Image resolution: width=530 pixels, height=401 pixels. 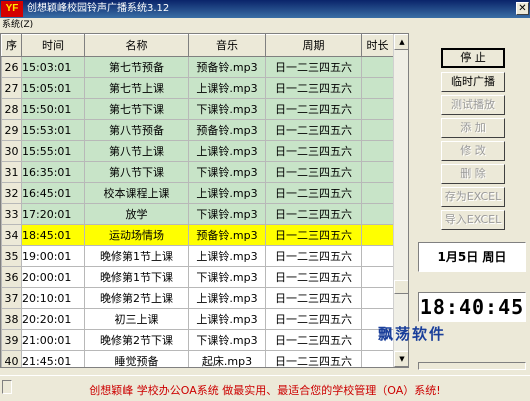 I want to click on table-header: 序 时间 名称 音乐 周期 时长, so click(x=197, y=45).